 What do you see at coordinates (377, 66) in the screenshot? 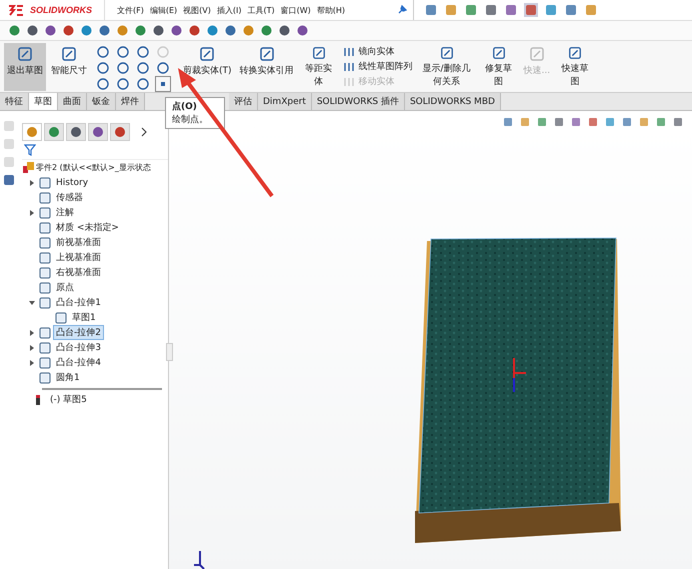
I see `ribbon-button: 线性草图阵列` at bounding box center [377, 66].